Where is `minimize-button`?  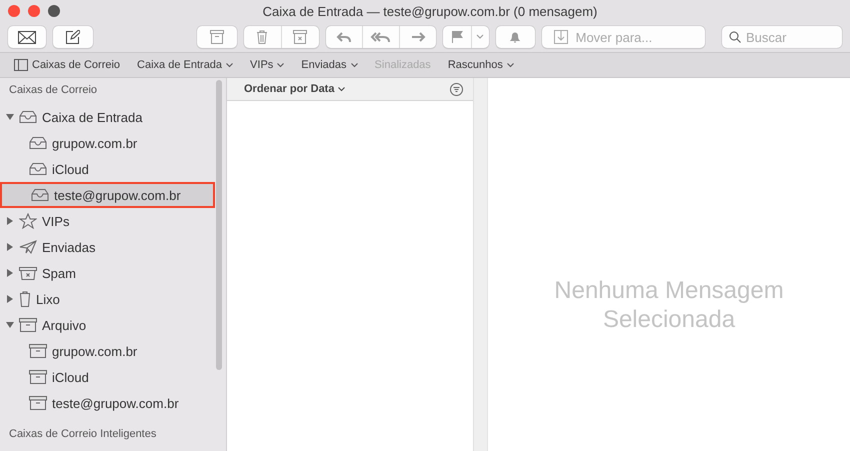
minimize-button is located at coordinates (34, 11).